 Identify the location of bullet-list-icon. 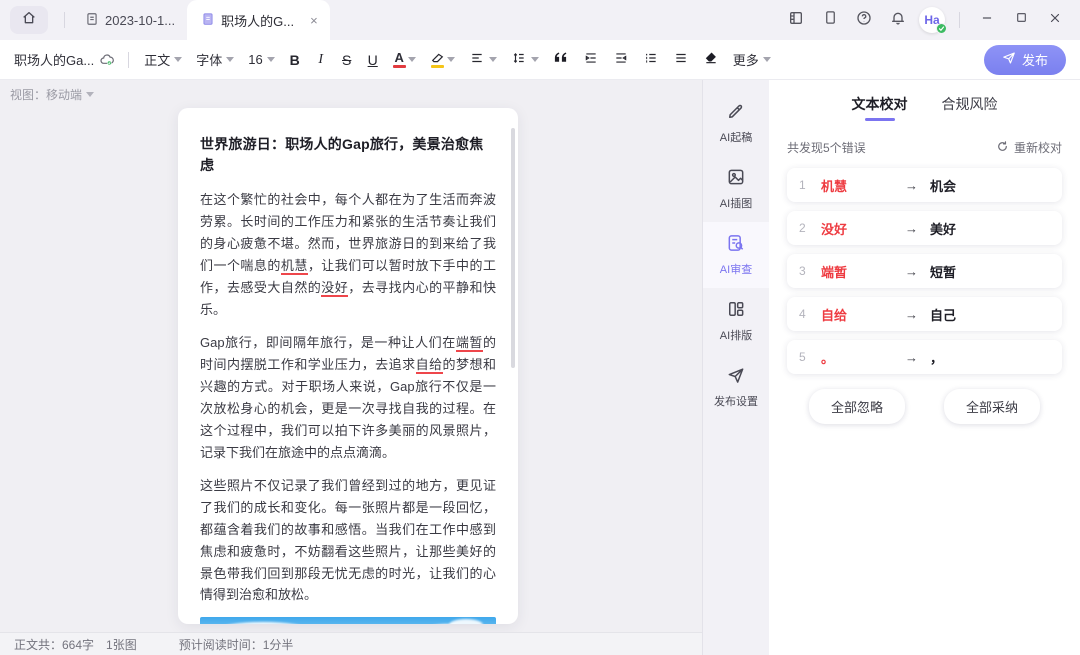
(681, 59).